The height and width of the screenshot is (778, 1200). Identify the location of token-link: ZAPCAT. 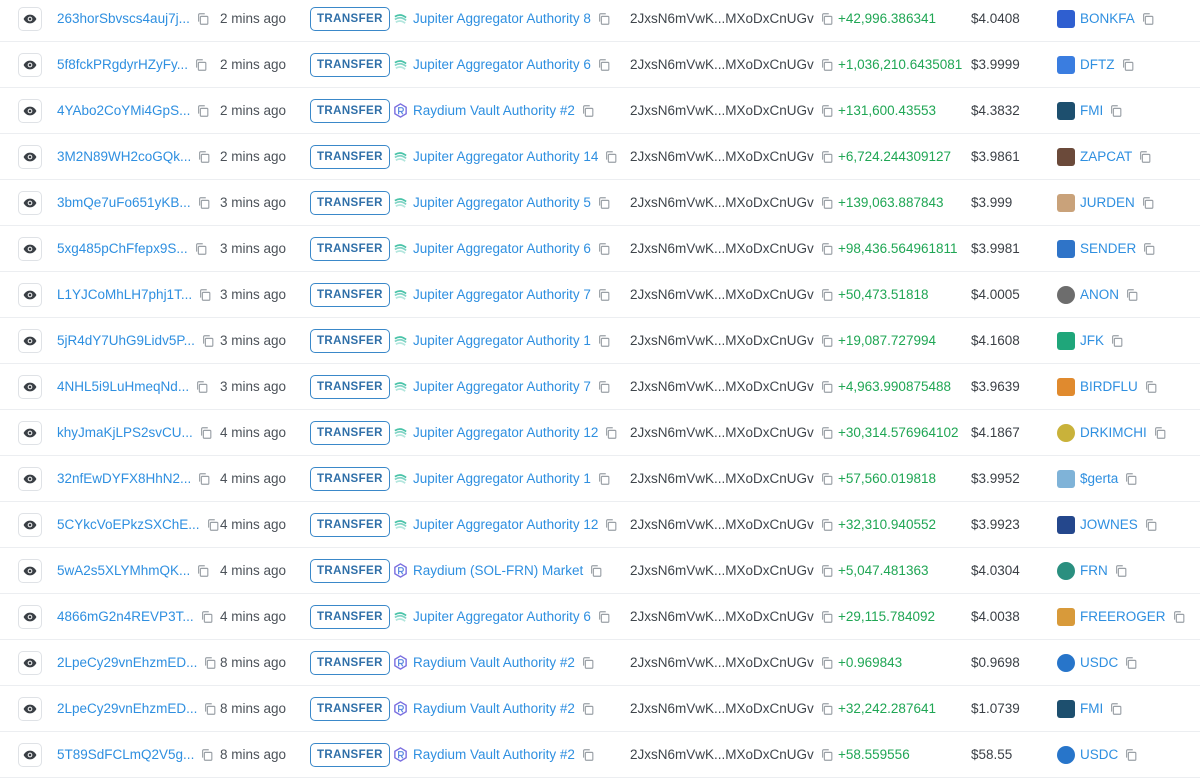
(1106, 156).